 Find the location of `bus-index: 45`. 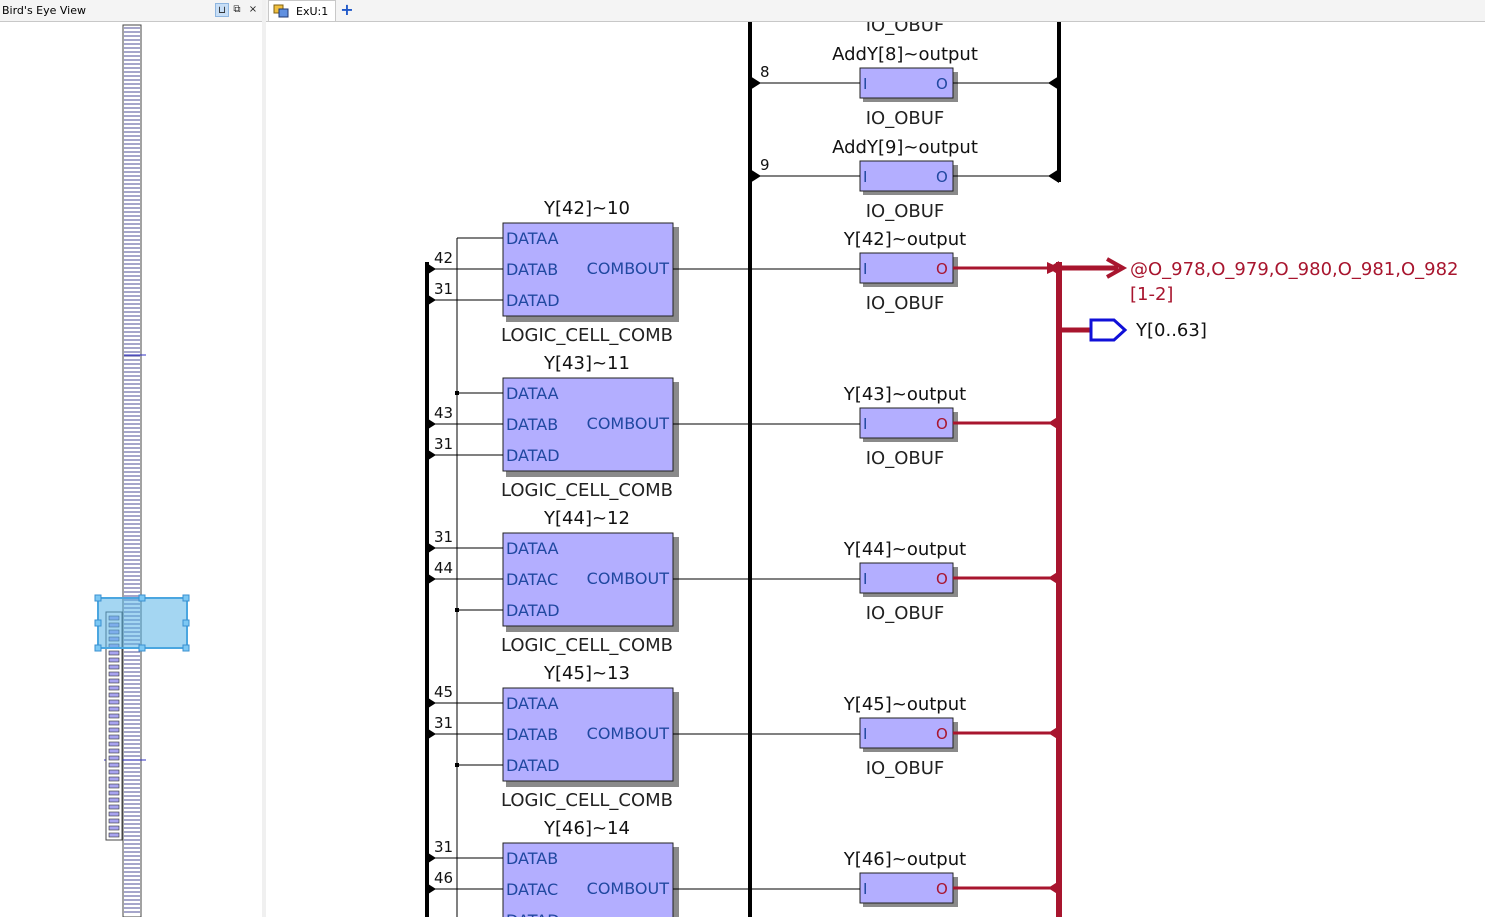

bus-index: 45 is located at coordinates (443, 692).